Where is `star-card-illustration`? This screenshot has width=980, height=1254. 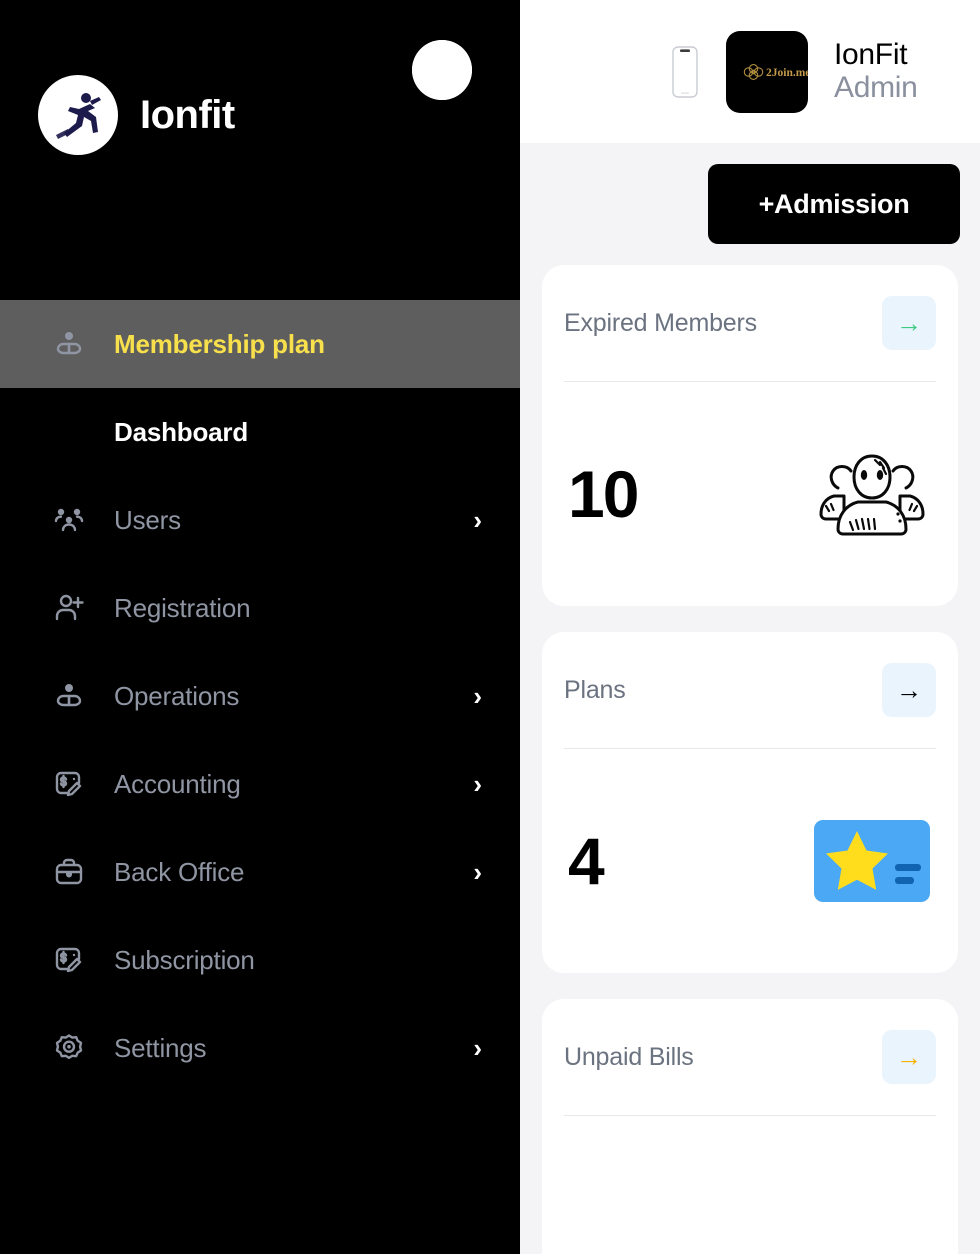 star-card-illustration is located at coordinates (872, 861).